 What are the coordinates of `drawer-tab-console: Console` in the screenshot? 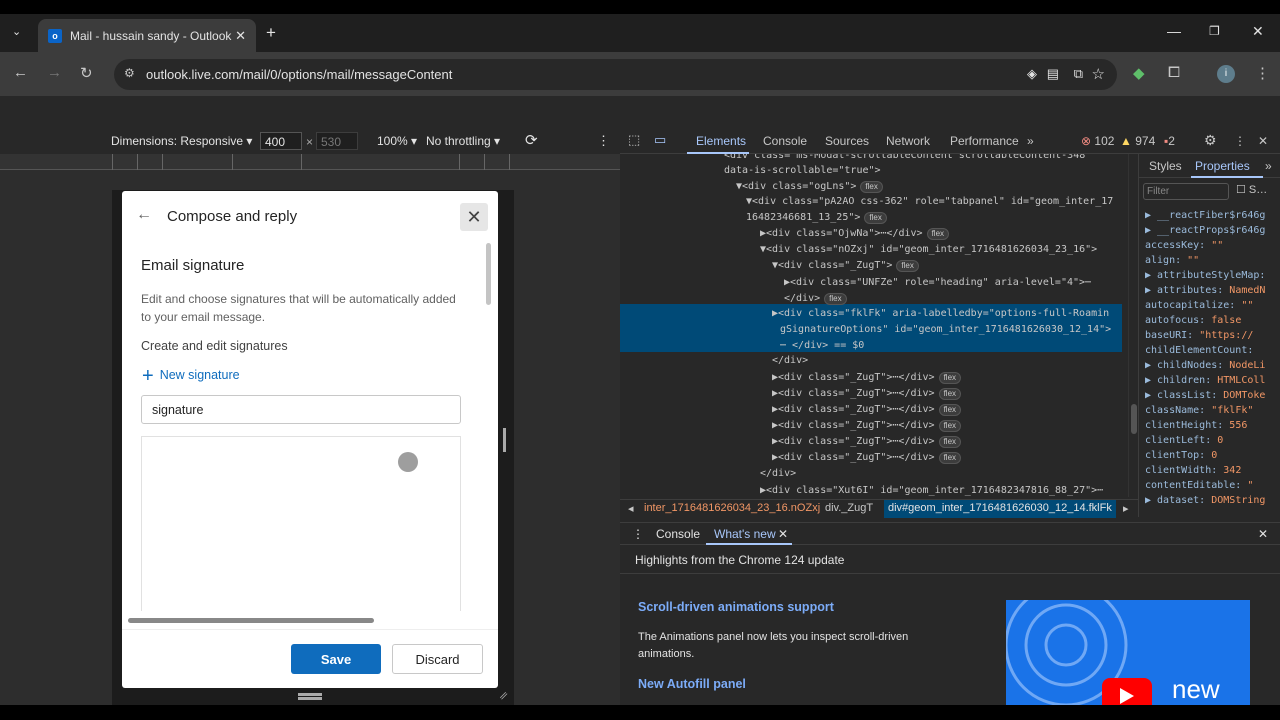 It's located at (678, 534).